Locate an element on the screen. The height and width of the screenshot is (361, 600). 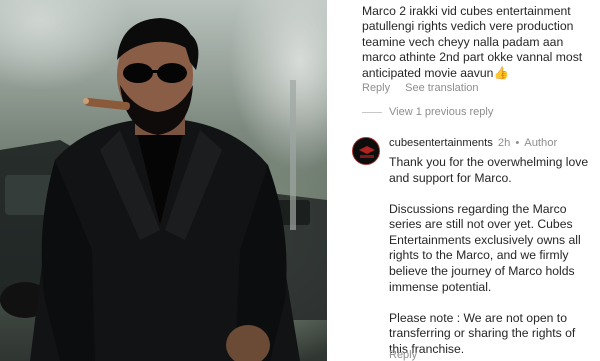
avatar is located at coordinates (366, 151).